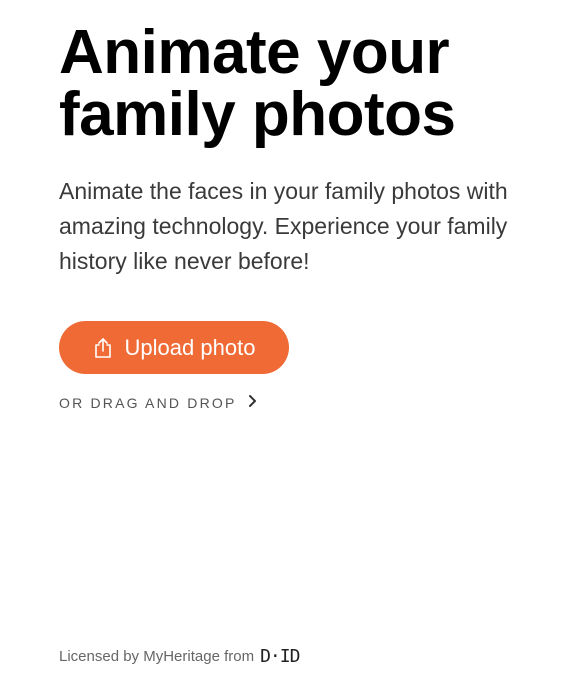  Describe the element at coordinates (103, 348) in the screenshot. I see `upload-icon` at that location.